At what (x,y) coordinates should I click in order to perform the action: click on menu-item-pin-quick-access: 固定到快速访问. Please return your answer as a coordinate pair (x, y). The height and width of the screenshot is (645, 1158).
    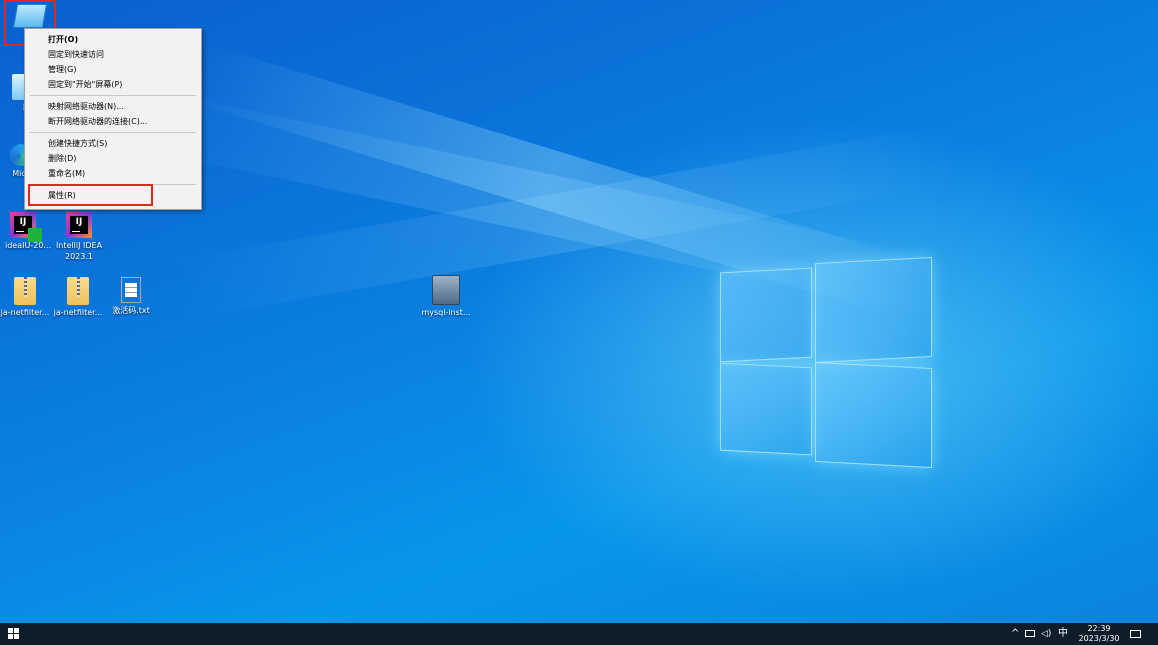
    Looking at the image, I should click on (113, 54).